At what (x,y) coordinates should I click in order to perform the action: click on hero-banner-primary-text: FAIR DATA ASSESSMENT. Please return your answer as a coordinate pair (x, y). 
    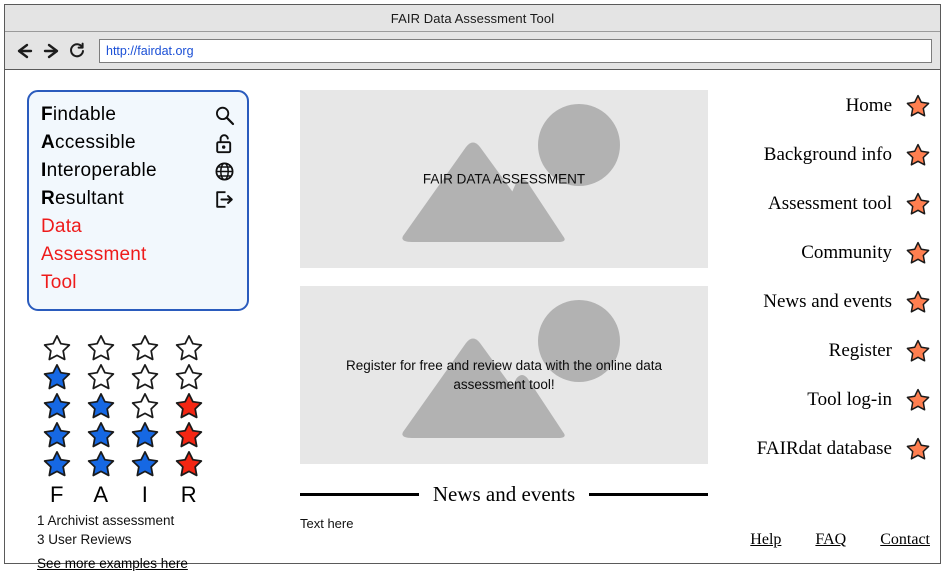
    Looking at the image, I should click on (504, 179).